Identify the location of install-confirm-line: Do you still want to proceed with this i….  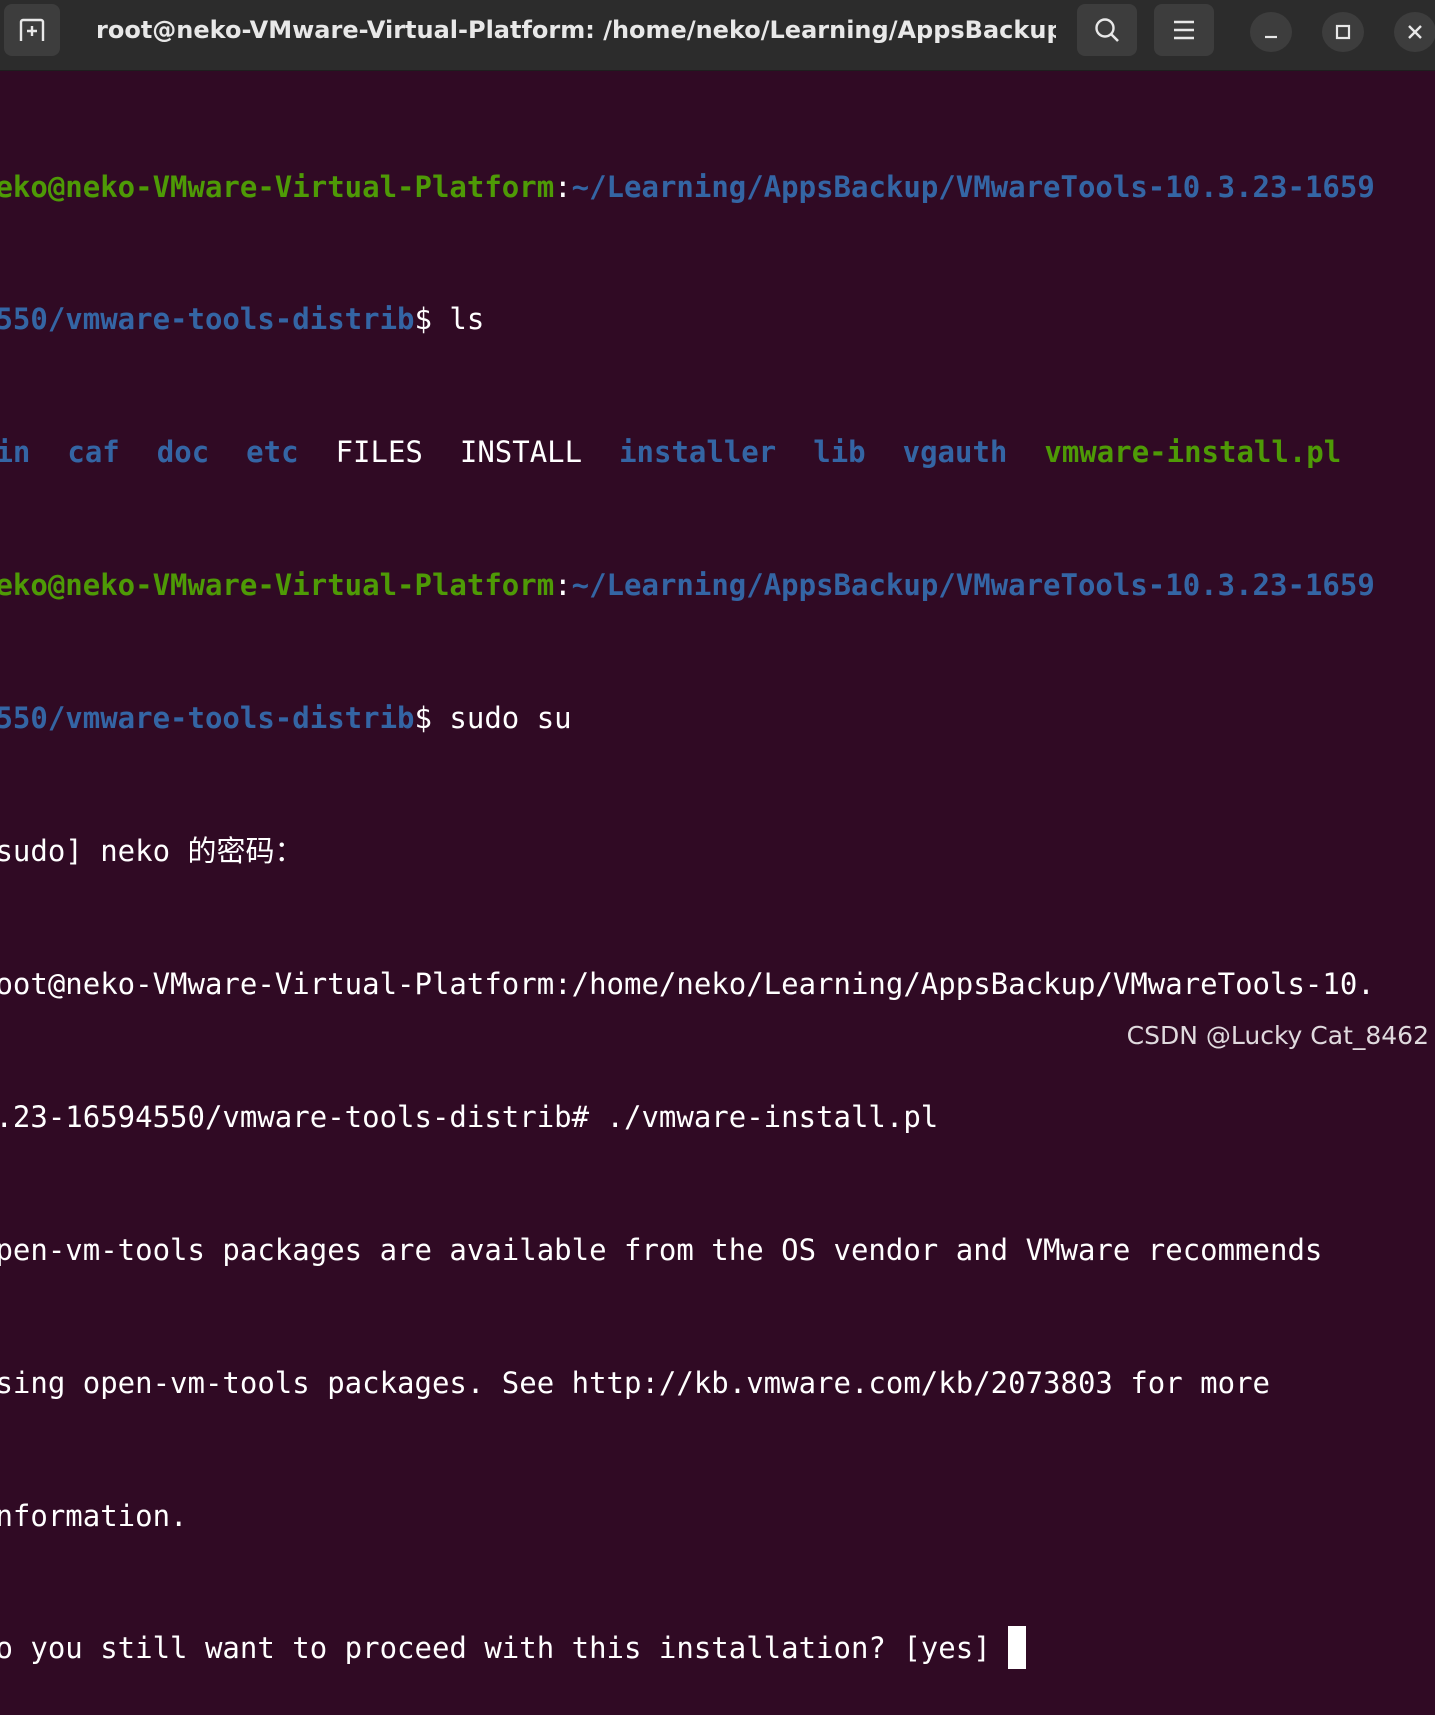
(717, 1648).